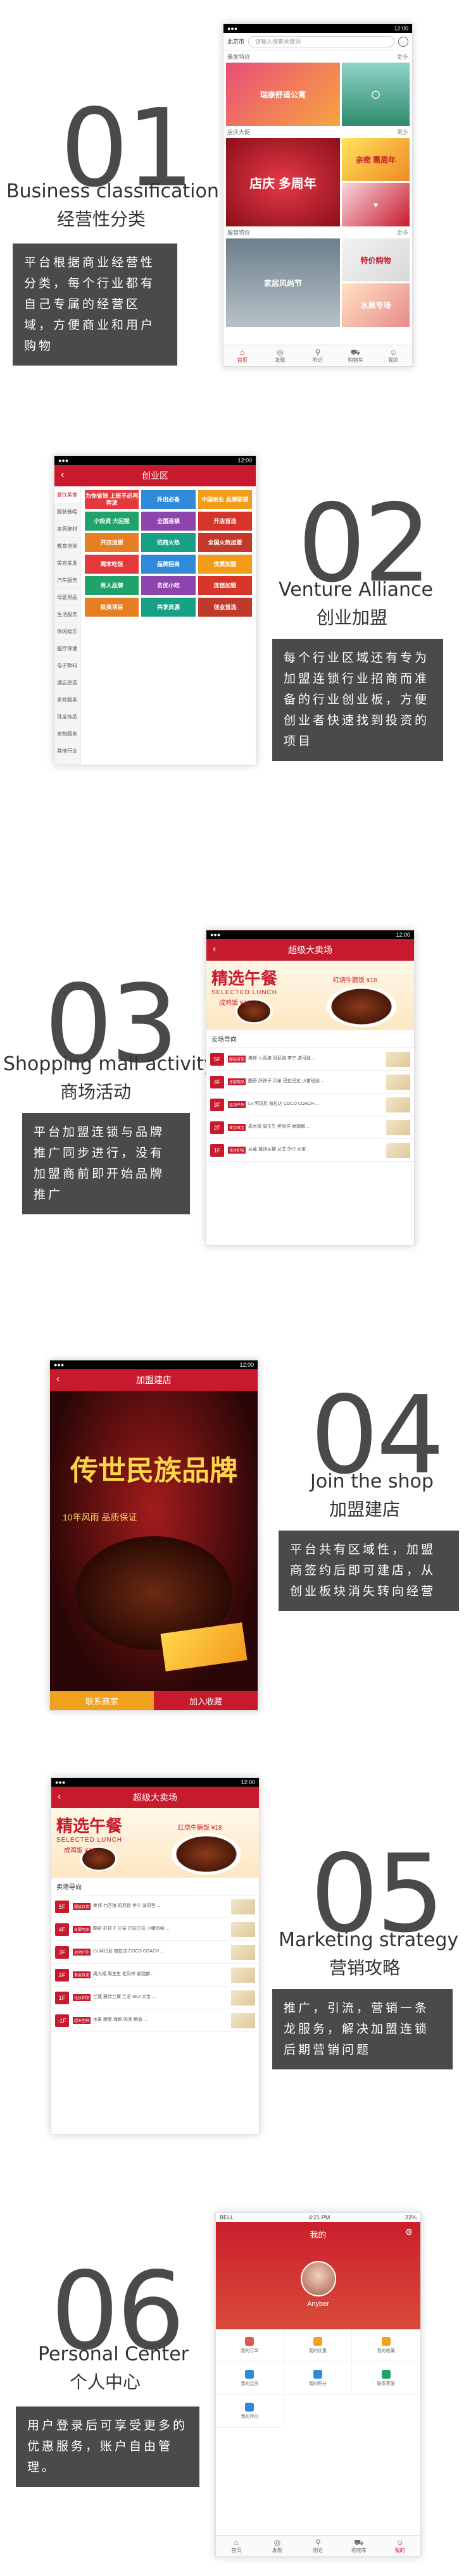  Describe the element at coordinates (319, 2345) in the screenshot. I see `profile-menu-item: 我的优惠` at that location.